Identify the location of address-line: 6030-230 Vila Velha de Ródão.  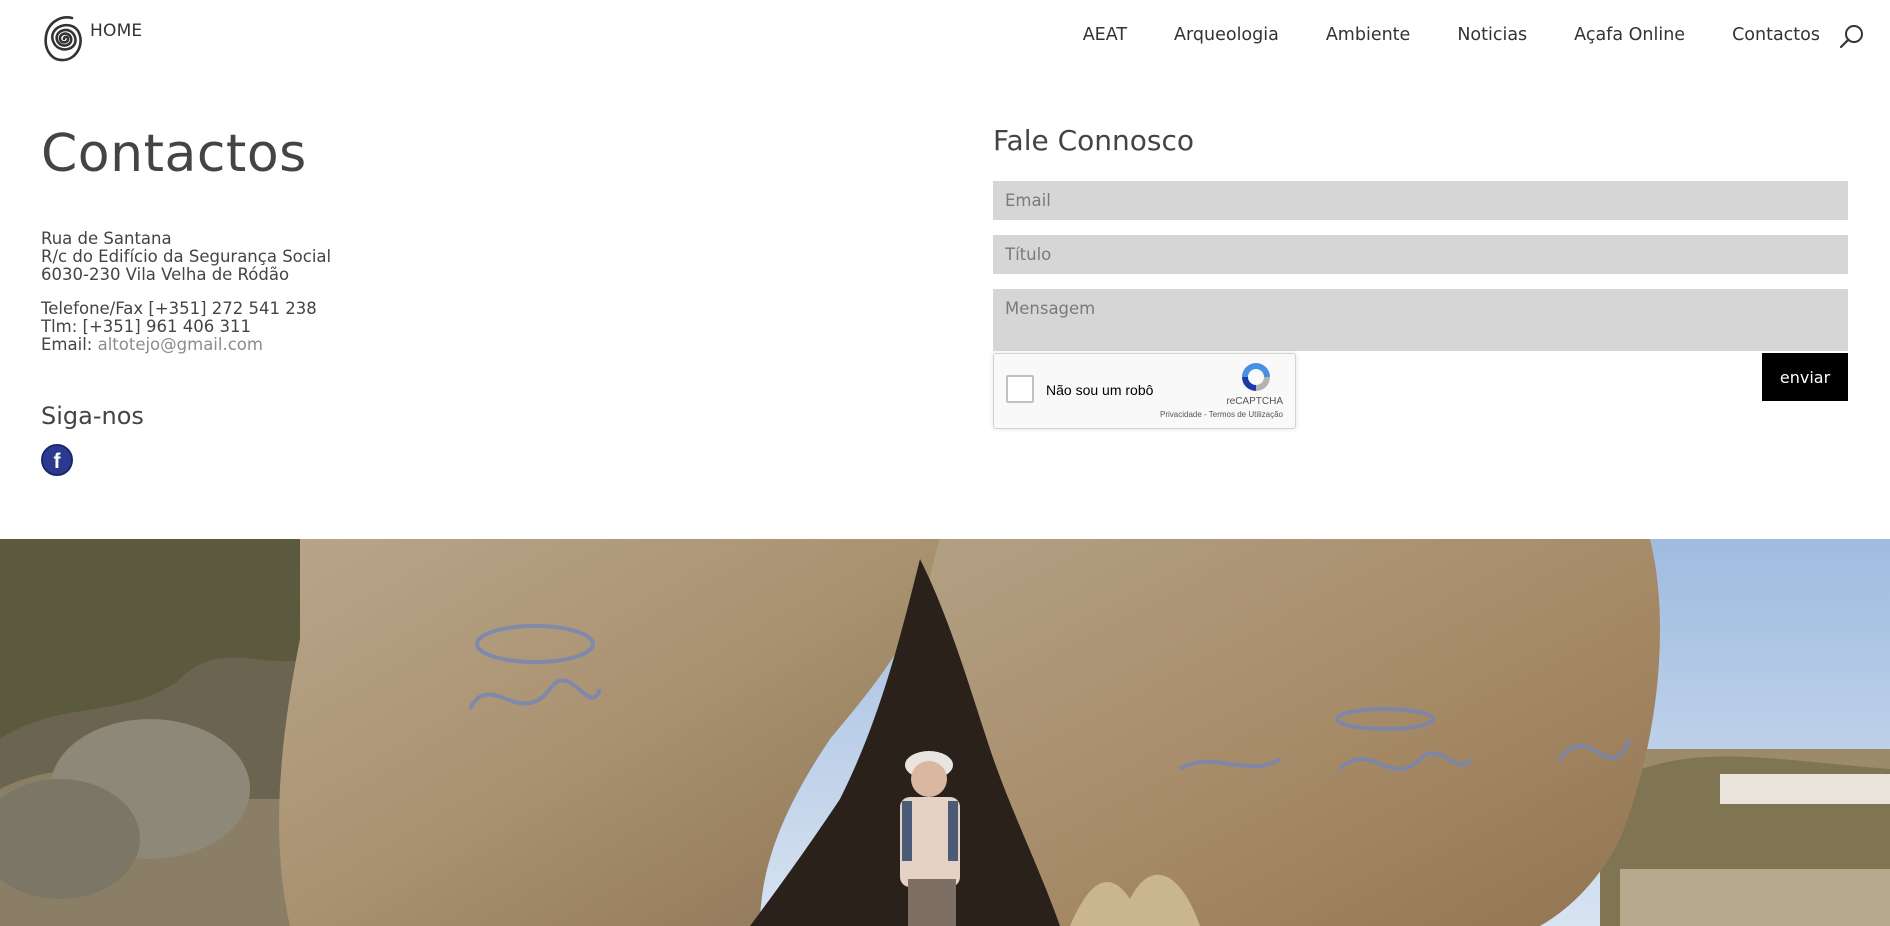
(165, 274).